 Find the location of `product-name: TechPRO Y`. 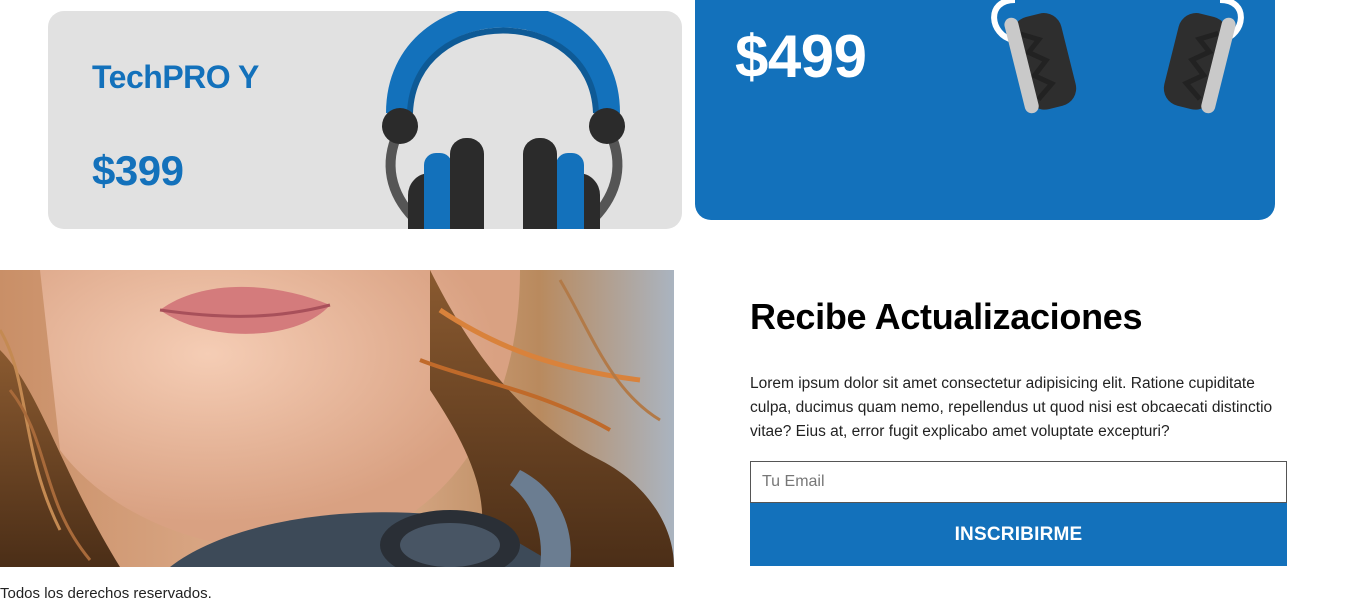

product-name: TechPRO Y is located at coordinates (175, 77).